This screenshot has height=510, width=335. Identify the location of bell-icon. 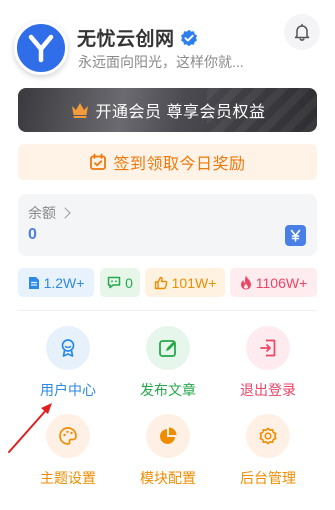
(302, 32).